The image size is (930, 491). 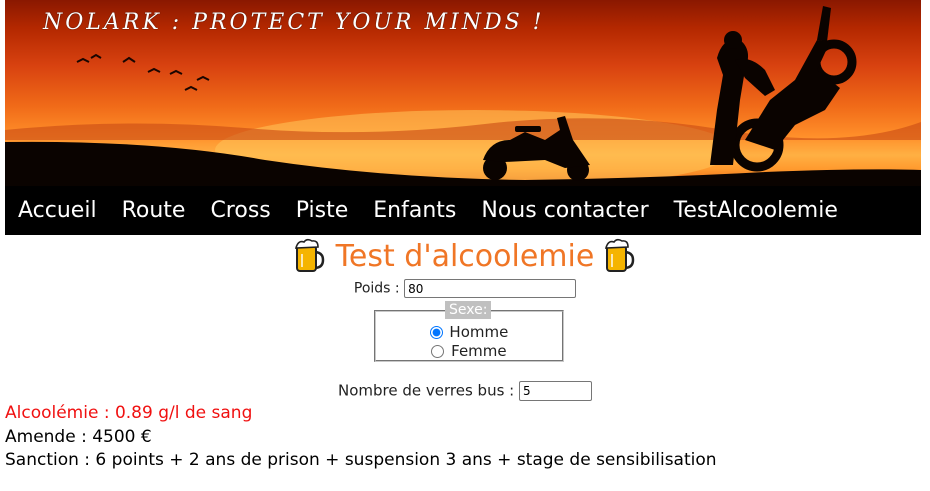 What do you see at coordinates (756, 210) in the screenshot?
I see `nav-item-testalcoolemie: TestAlcoolemie` at bounding box center [756, 210].